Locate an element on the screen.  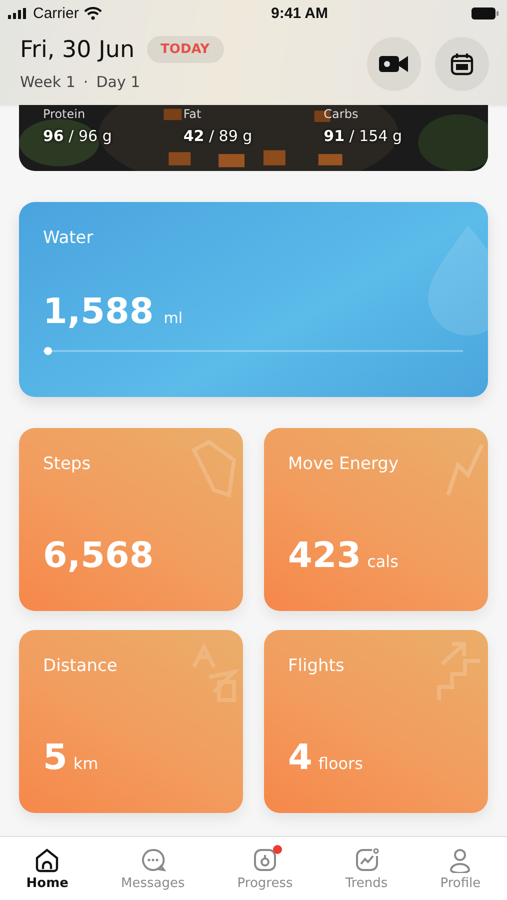
signal-icon is located at coordinates (18, 13).